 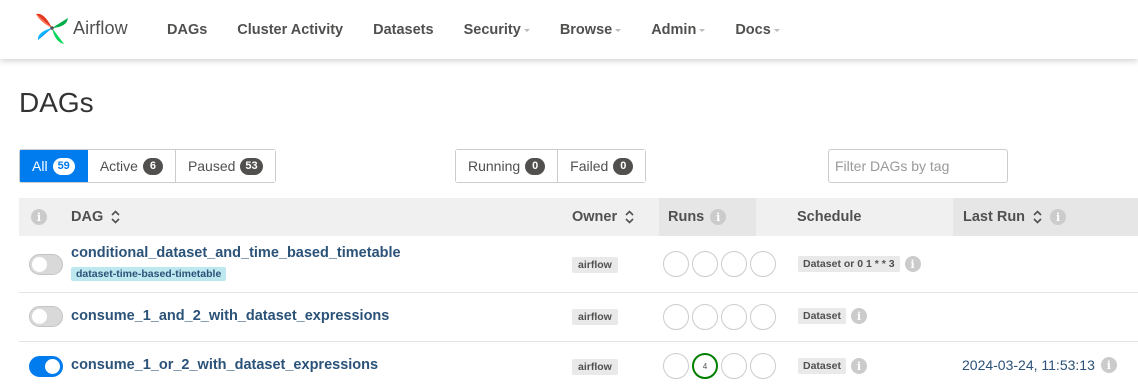 I want to click on table-header: i DAG Owner Runs i Schedule Last Run i, so click(x=578, y=217).